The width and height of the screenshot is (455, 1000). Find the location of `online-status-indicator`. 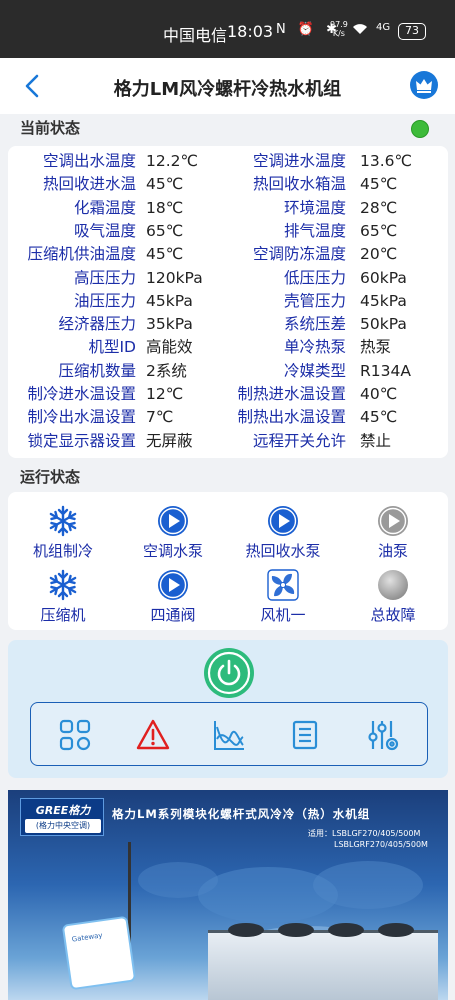

online-status-indicator is located at coordinates (420, 129).